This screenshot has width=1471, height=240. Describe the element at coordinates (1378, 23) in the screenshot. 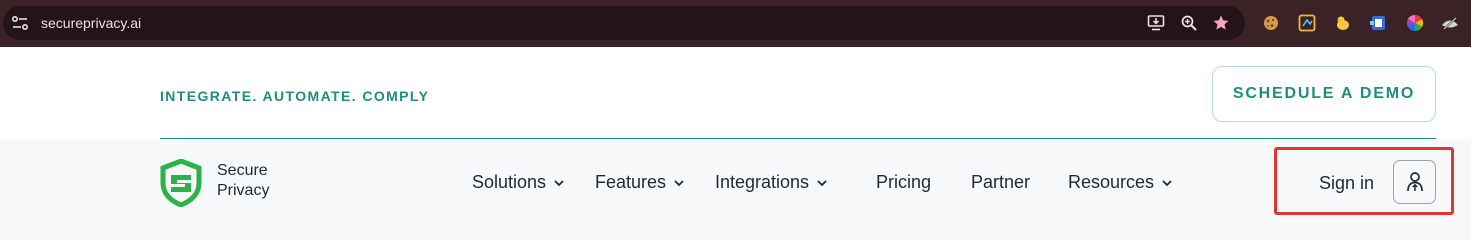

I see `extension-icon` at that location.